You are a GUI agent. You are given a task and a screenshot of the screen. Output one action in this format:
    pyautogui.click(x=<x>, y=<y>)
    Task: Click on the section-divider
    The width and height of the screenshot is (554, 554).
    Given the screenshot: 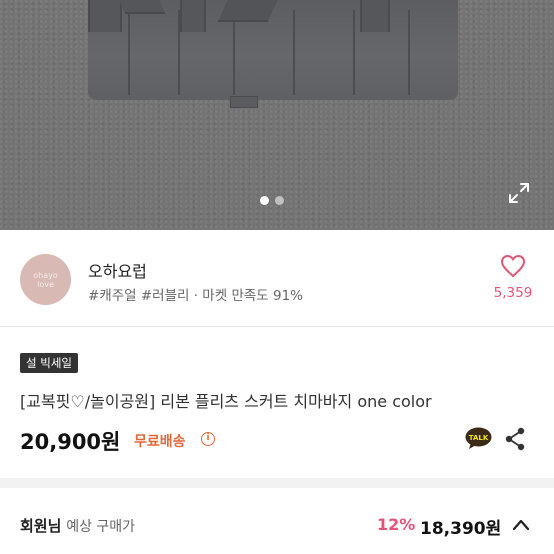 What is the action you would take?
    pyautogui.click(x=277, y=483)
    